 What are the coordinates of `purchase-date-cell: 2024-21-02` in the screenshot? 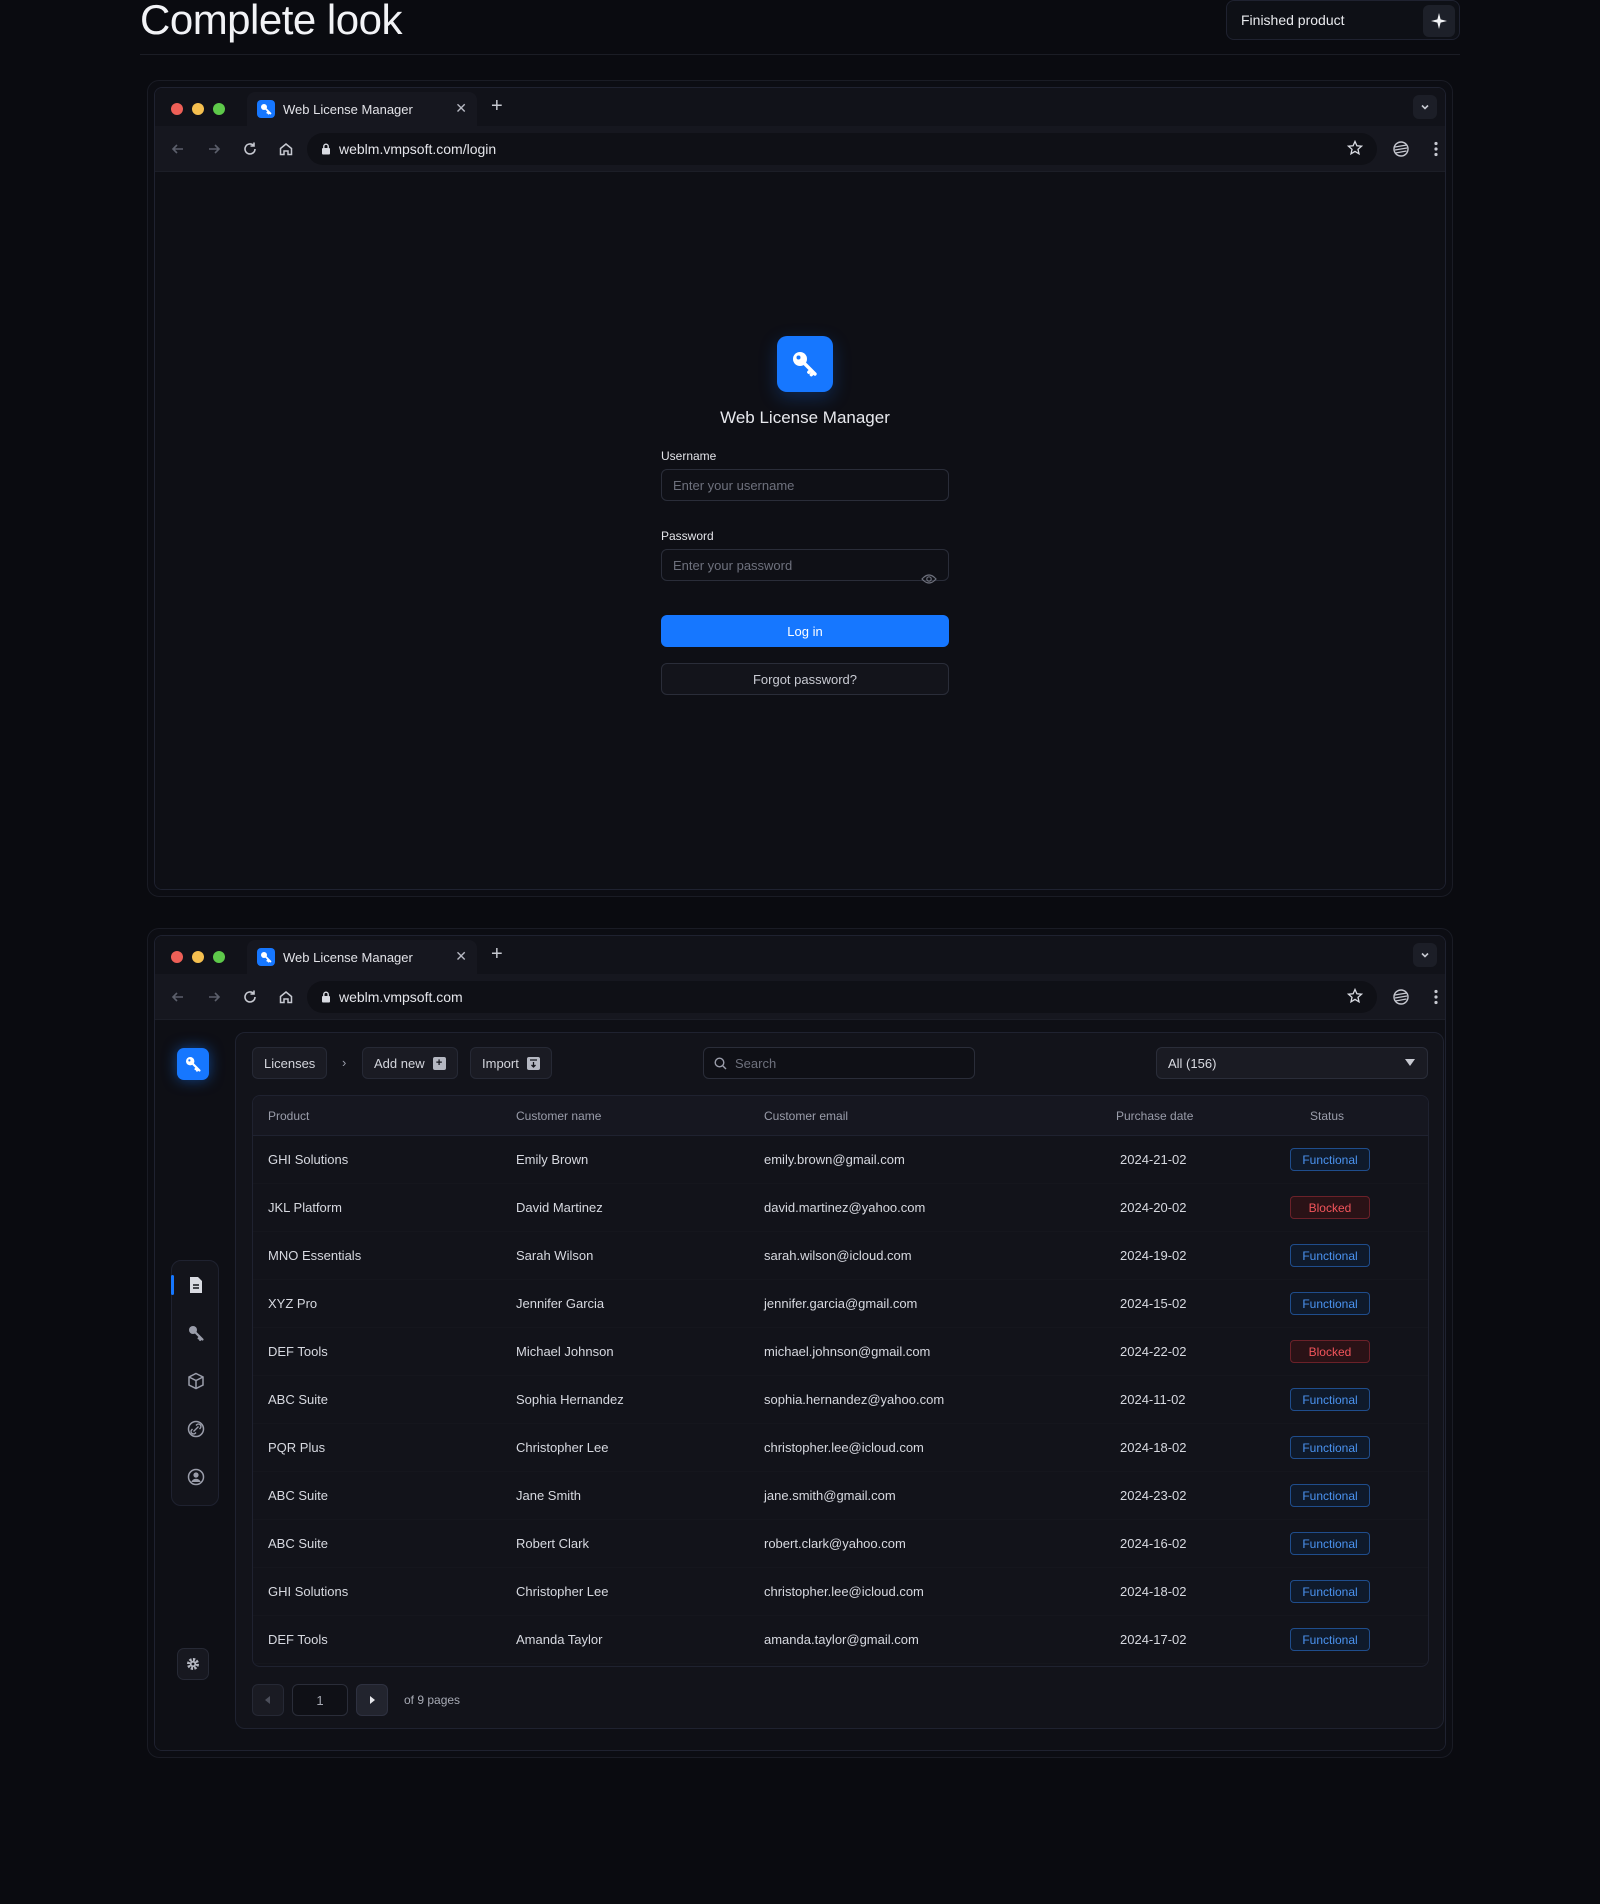 It's located at (1153, 1159).